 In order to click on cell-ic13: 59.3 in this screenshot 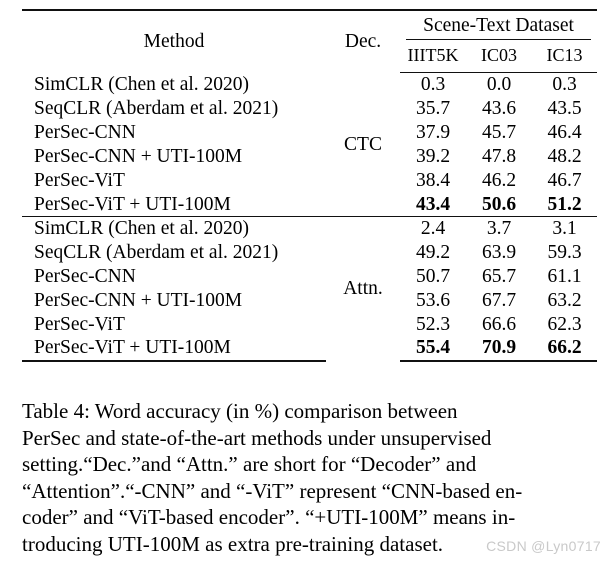, I will do `click(564, 252)`.